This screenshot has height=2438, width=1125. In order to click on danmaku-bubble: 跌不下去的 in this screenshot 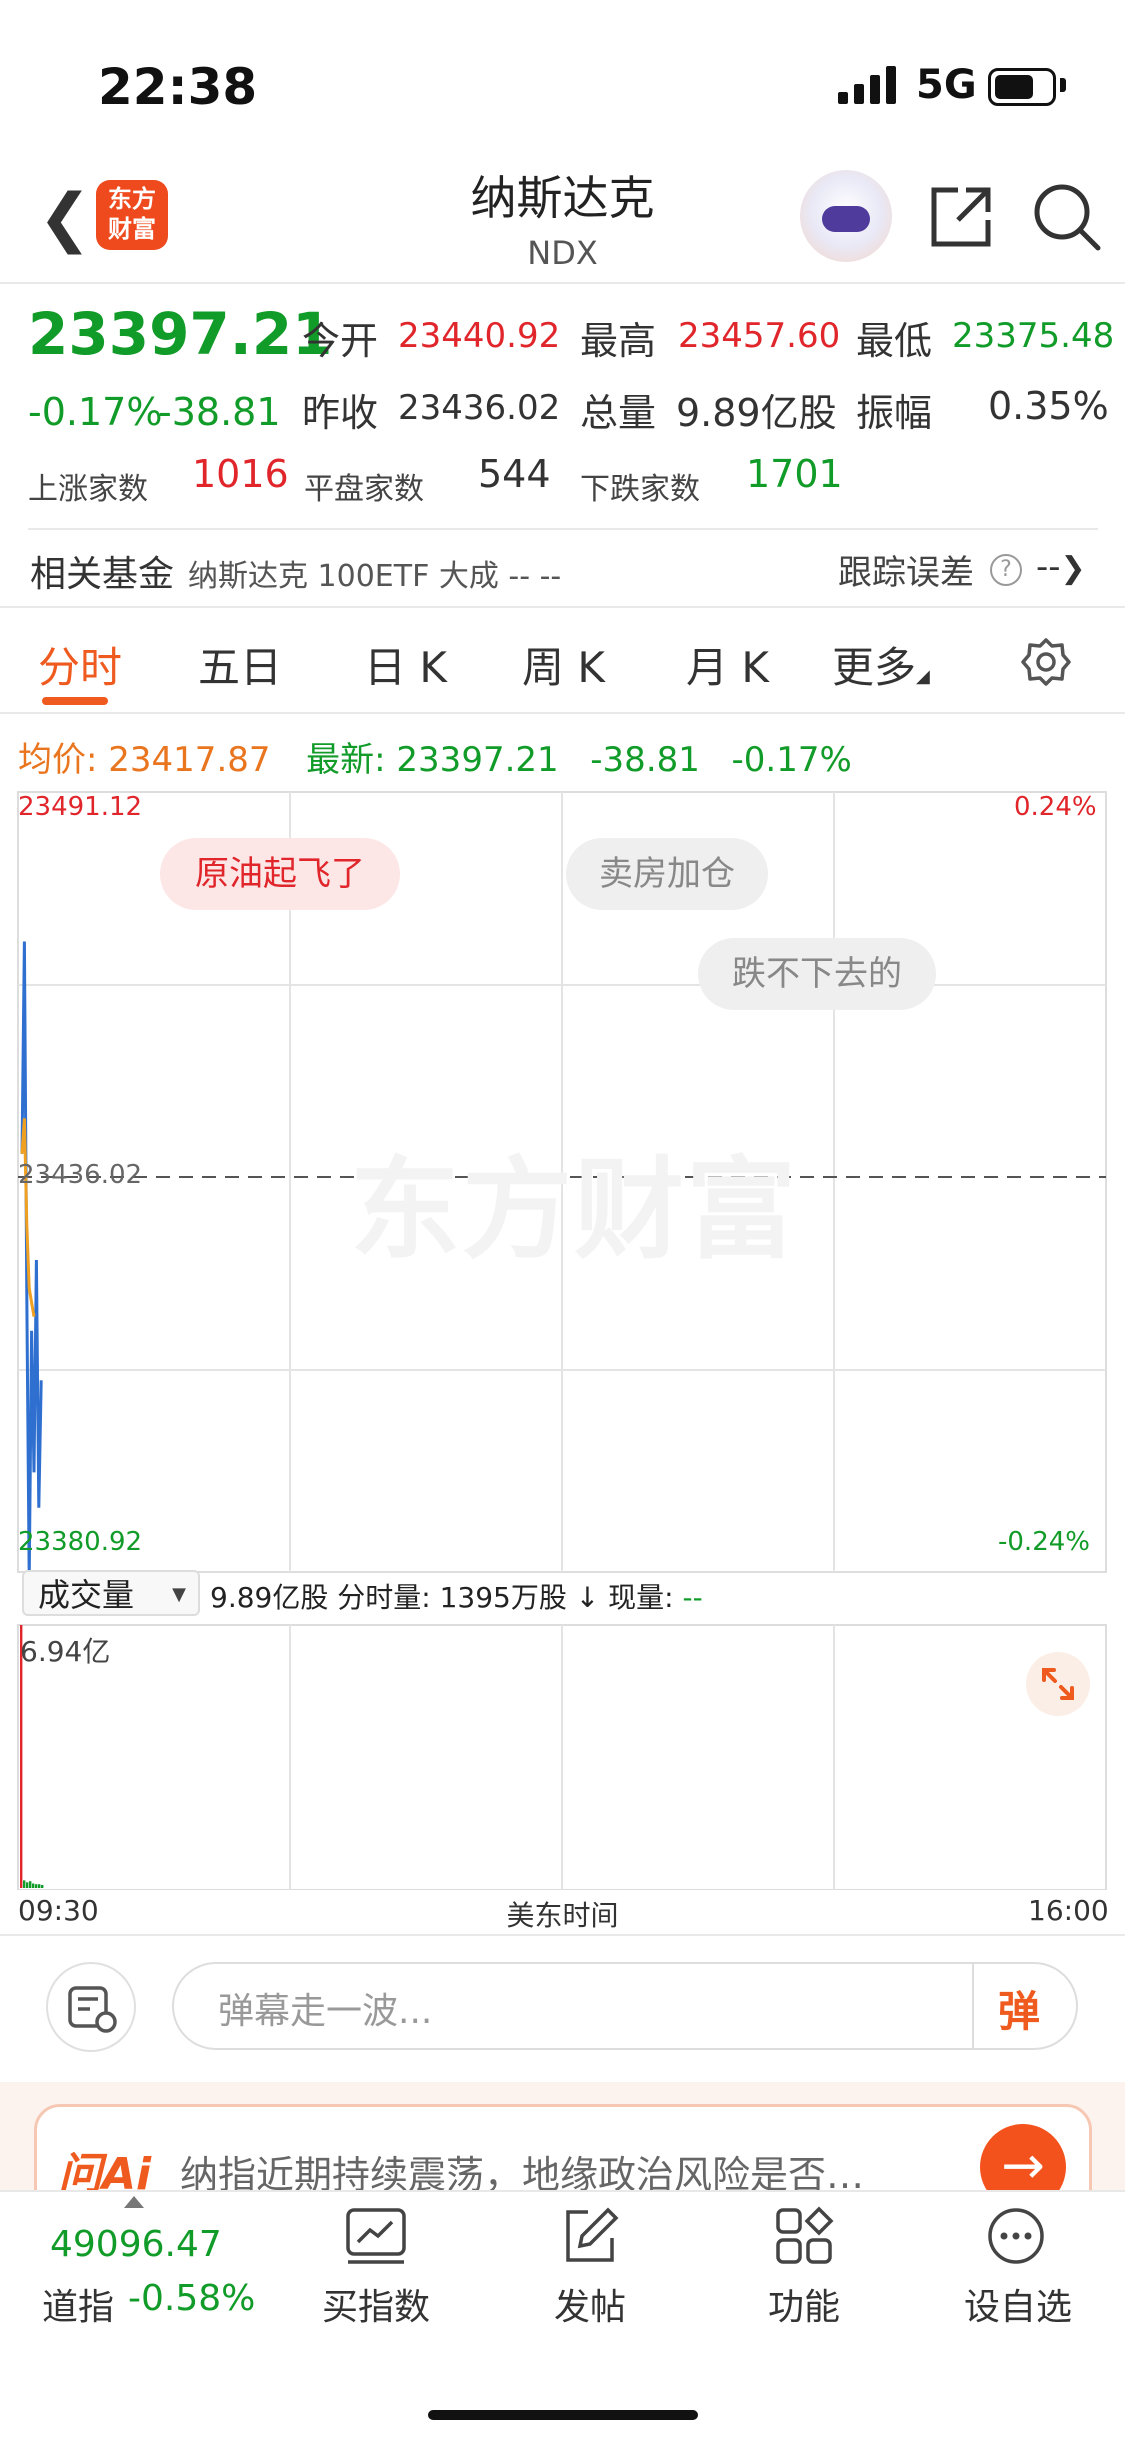, I will do `click(817, 974)`.